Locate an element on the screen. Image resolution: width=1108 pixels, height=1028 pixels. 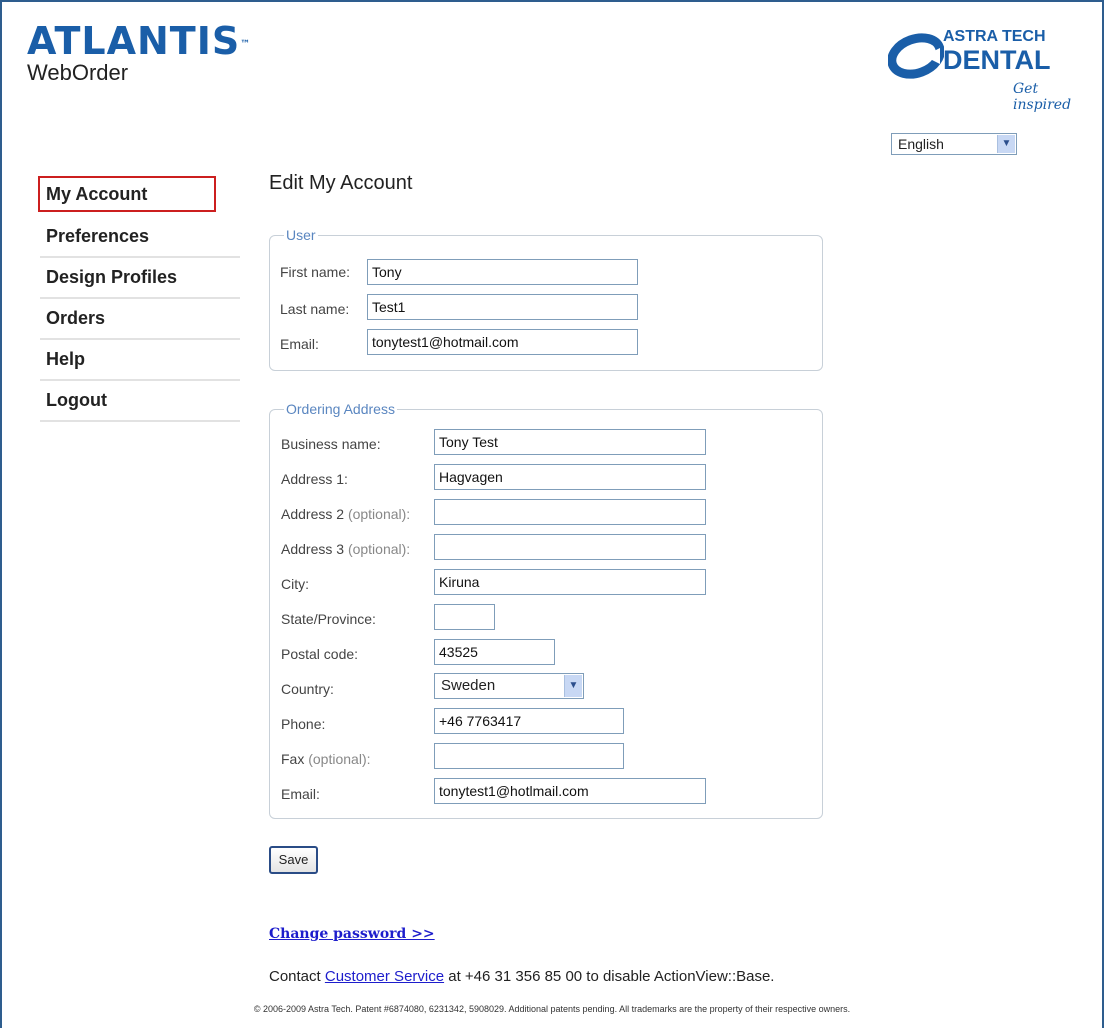
city-label: City: is located at coordinates (295, 584).